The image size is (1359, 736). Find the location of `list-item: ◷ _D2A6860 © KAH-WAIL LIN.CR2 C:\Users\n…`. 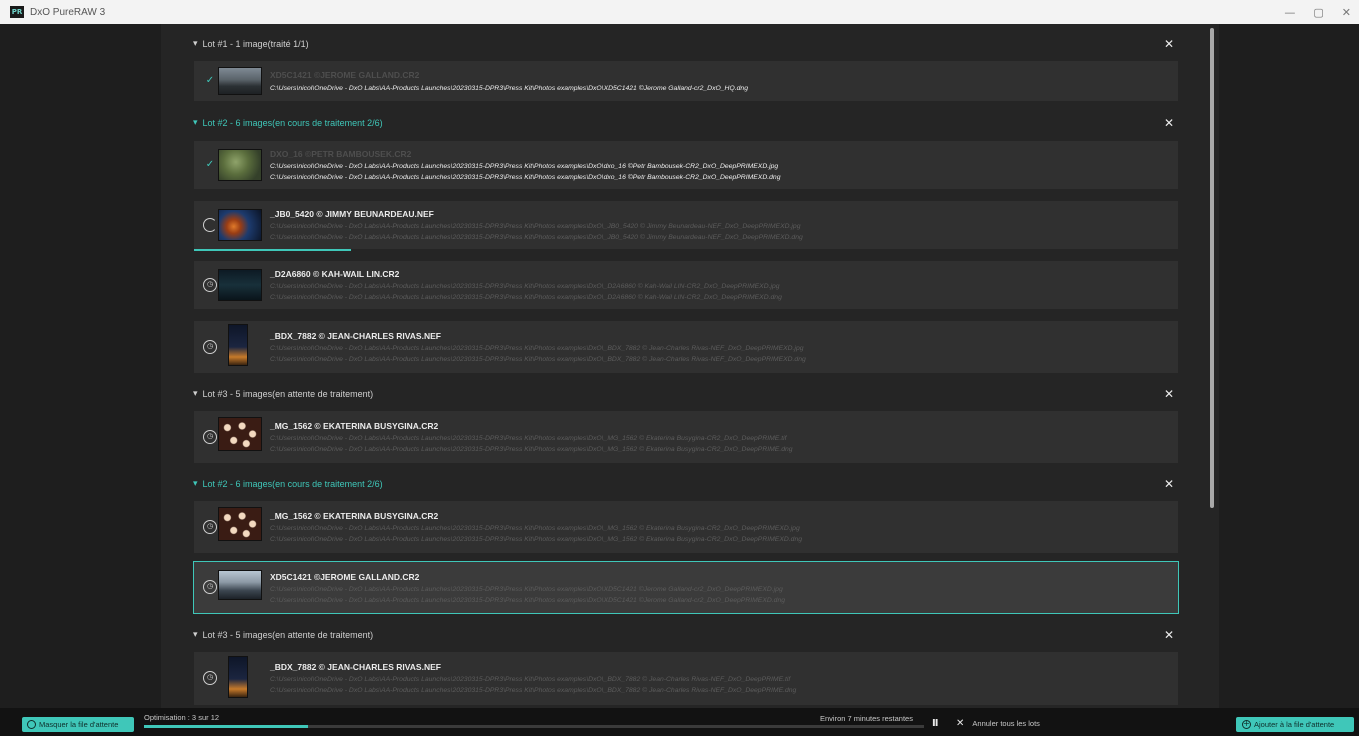

list-item: ◷ _D2A6860 © KAH-WAIL LIN.CR2 C:\Users\n… is located at coordinates (686, 285).